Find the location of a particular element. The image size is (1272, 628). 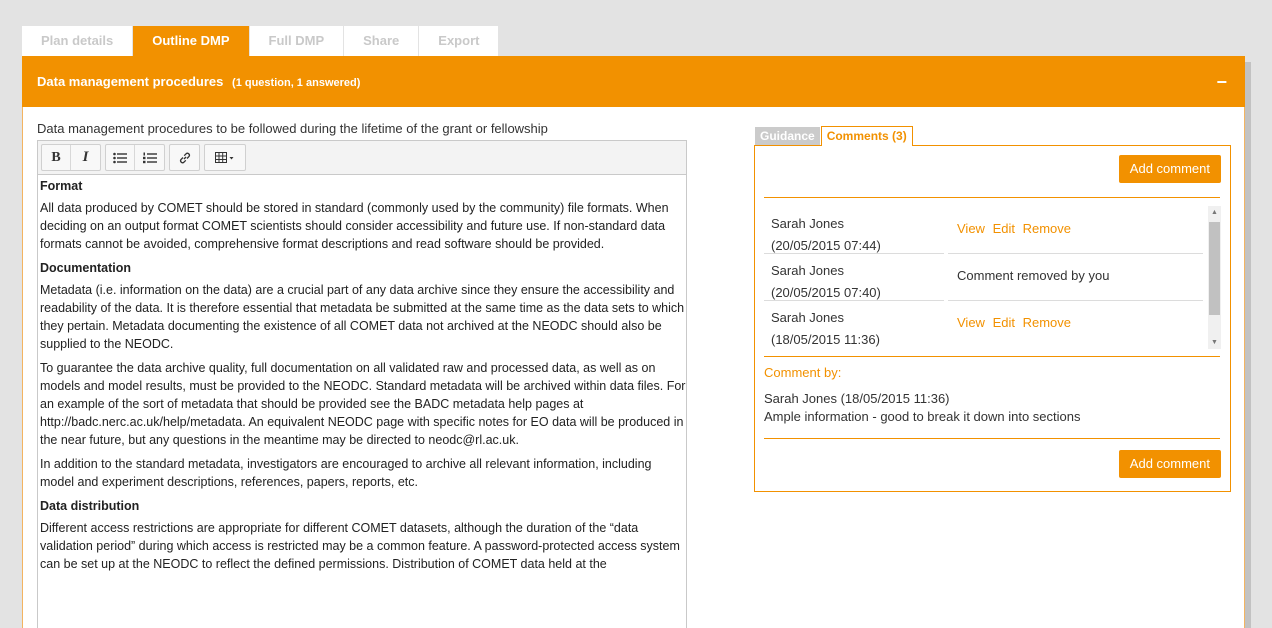

comment-author-block: Sarah Jones (20/05/2015 07:44) is located at coordinates (826, 235).